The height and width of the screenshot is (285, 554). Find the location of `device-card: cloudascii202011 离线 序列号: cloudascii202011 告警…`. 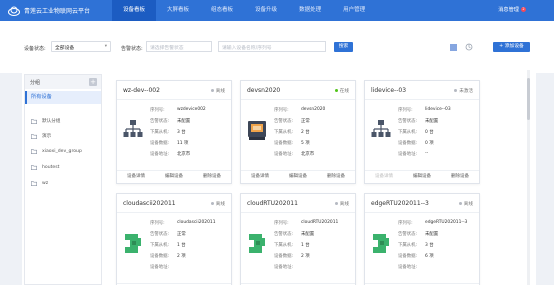

device-card: cloudascii202011 离线 序列号: cloudascii202011 告警… is located at coordinates (174, 239).